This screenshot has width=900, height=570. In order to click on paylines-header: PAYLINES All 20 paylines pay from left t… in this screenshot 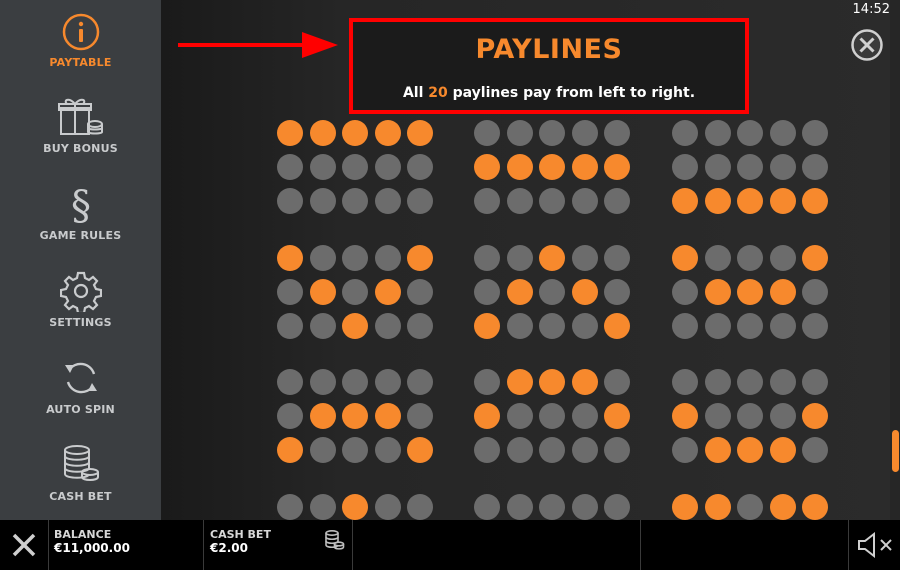, I will do `click(549, 66)`.